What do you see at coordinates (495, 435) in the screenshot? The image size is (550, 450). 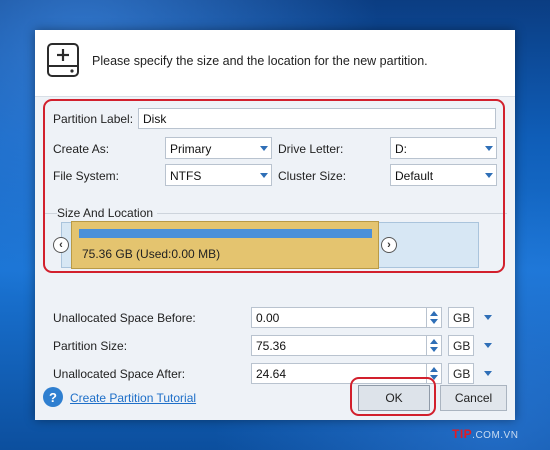 I see `watermark-suffix: .COM.VN` at bounding box center [495, 435].